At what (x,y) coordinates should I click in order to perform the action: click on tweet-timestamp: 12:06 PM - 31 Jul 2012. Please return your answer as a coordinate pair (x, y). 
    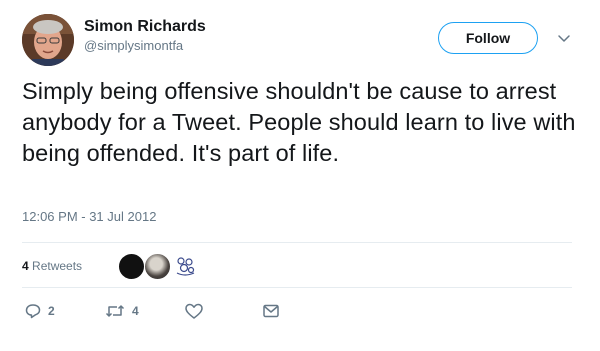
    Looking at the image, I should click on (89, 217).